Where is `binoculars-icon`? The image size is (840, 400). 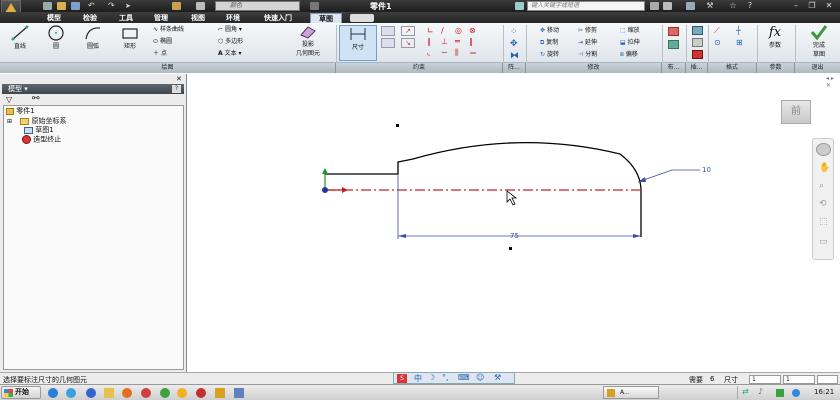 binoculars-icon is located at coordinates (519, 6).